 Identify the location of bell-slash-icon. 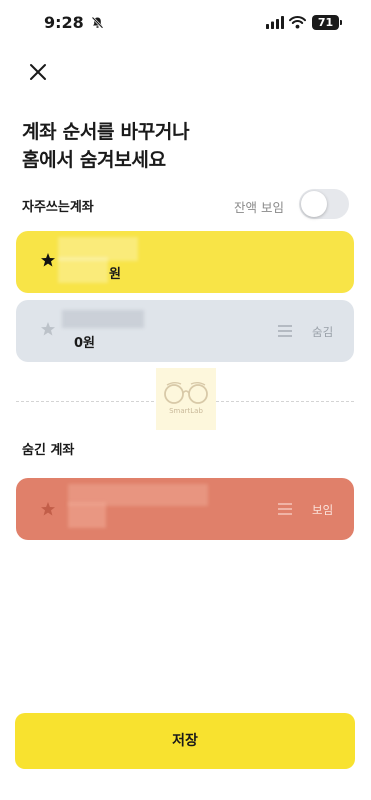
(97, 22).